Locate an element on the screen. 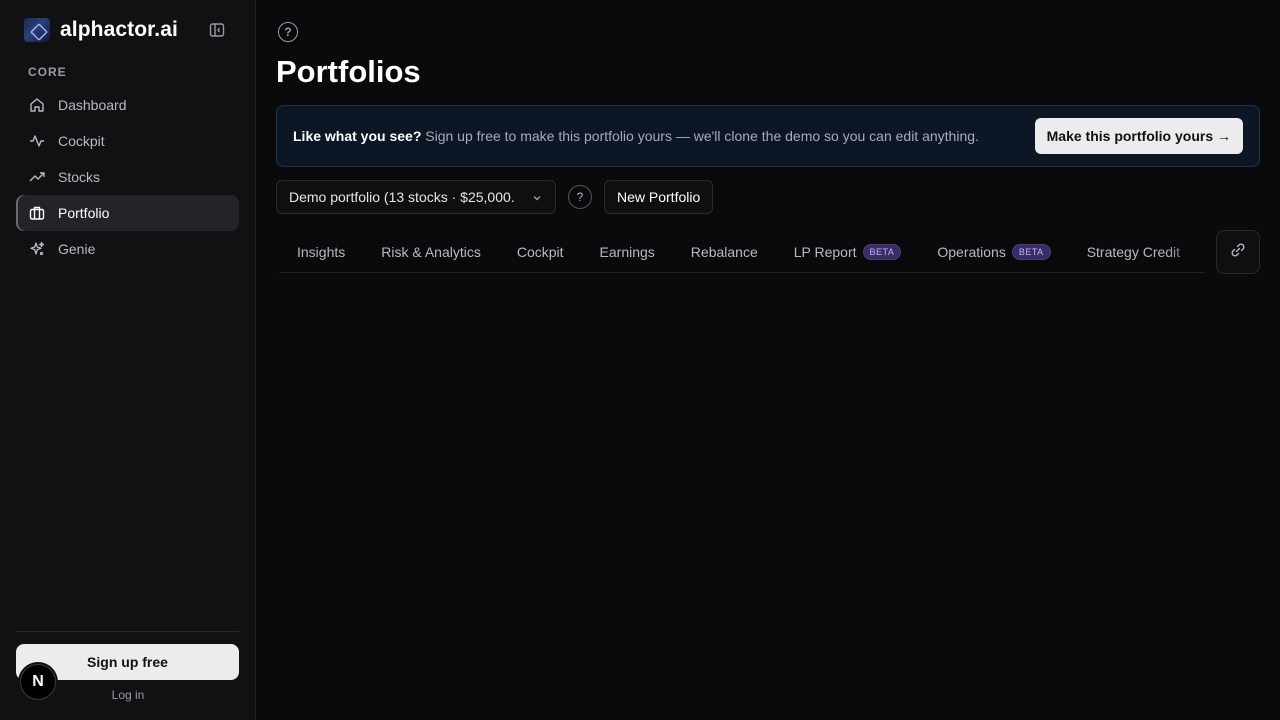  portfolio-help-icon: ? is located at coordinates (580, 197).